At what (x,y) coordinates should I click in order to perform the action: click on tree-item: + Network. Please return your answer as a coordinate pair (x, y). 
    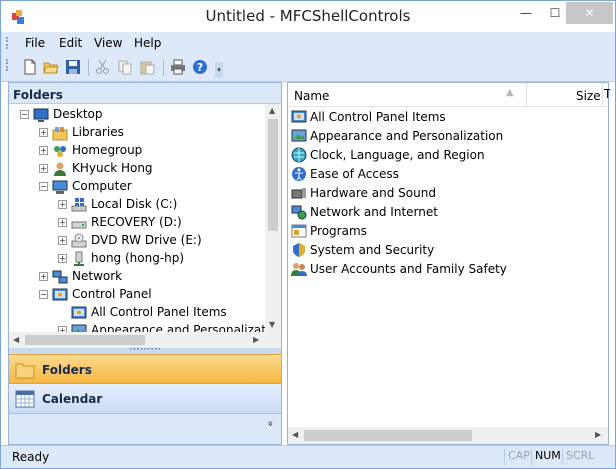
    Looking at the image, I should click on (137, 277).